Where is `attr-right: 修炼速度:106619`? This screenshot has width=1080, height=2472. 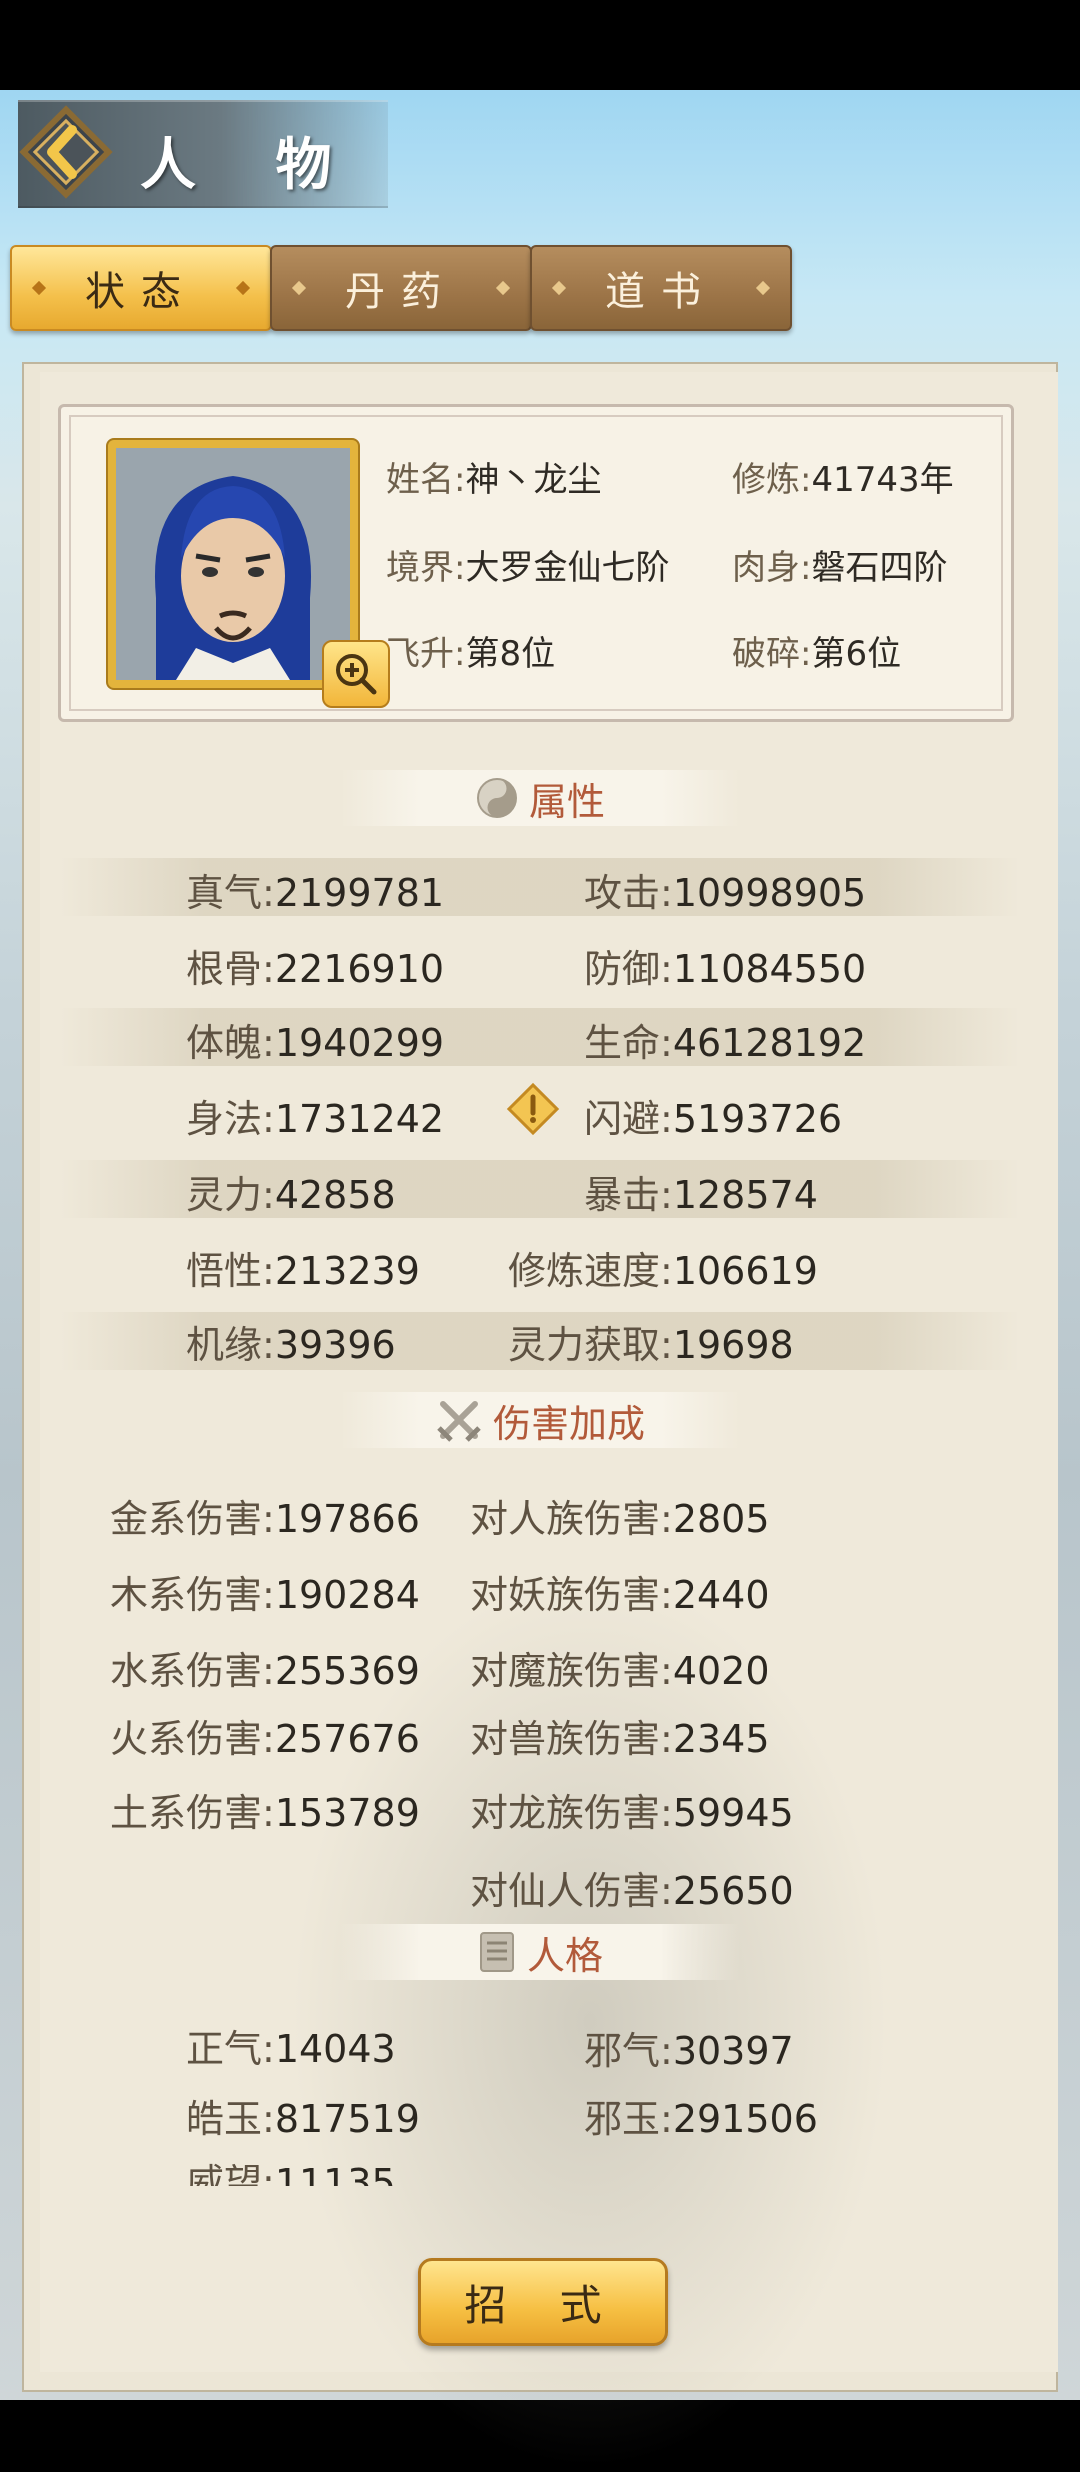 attr-right: 修炼速度:106619 is located at coordinates (663, 1271).